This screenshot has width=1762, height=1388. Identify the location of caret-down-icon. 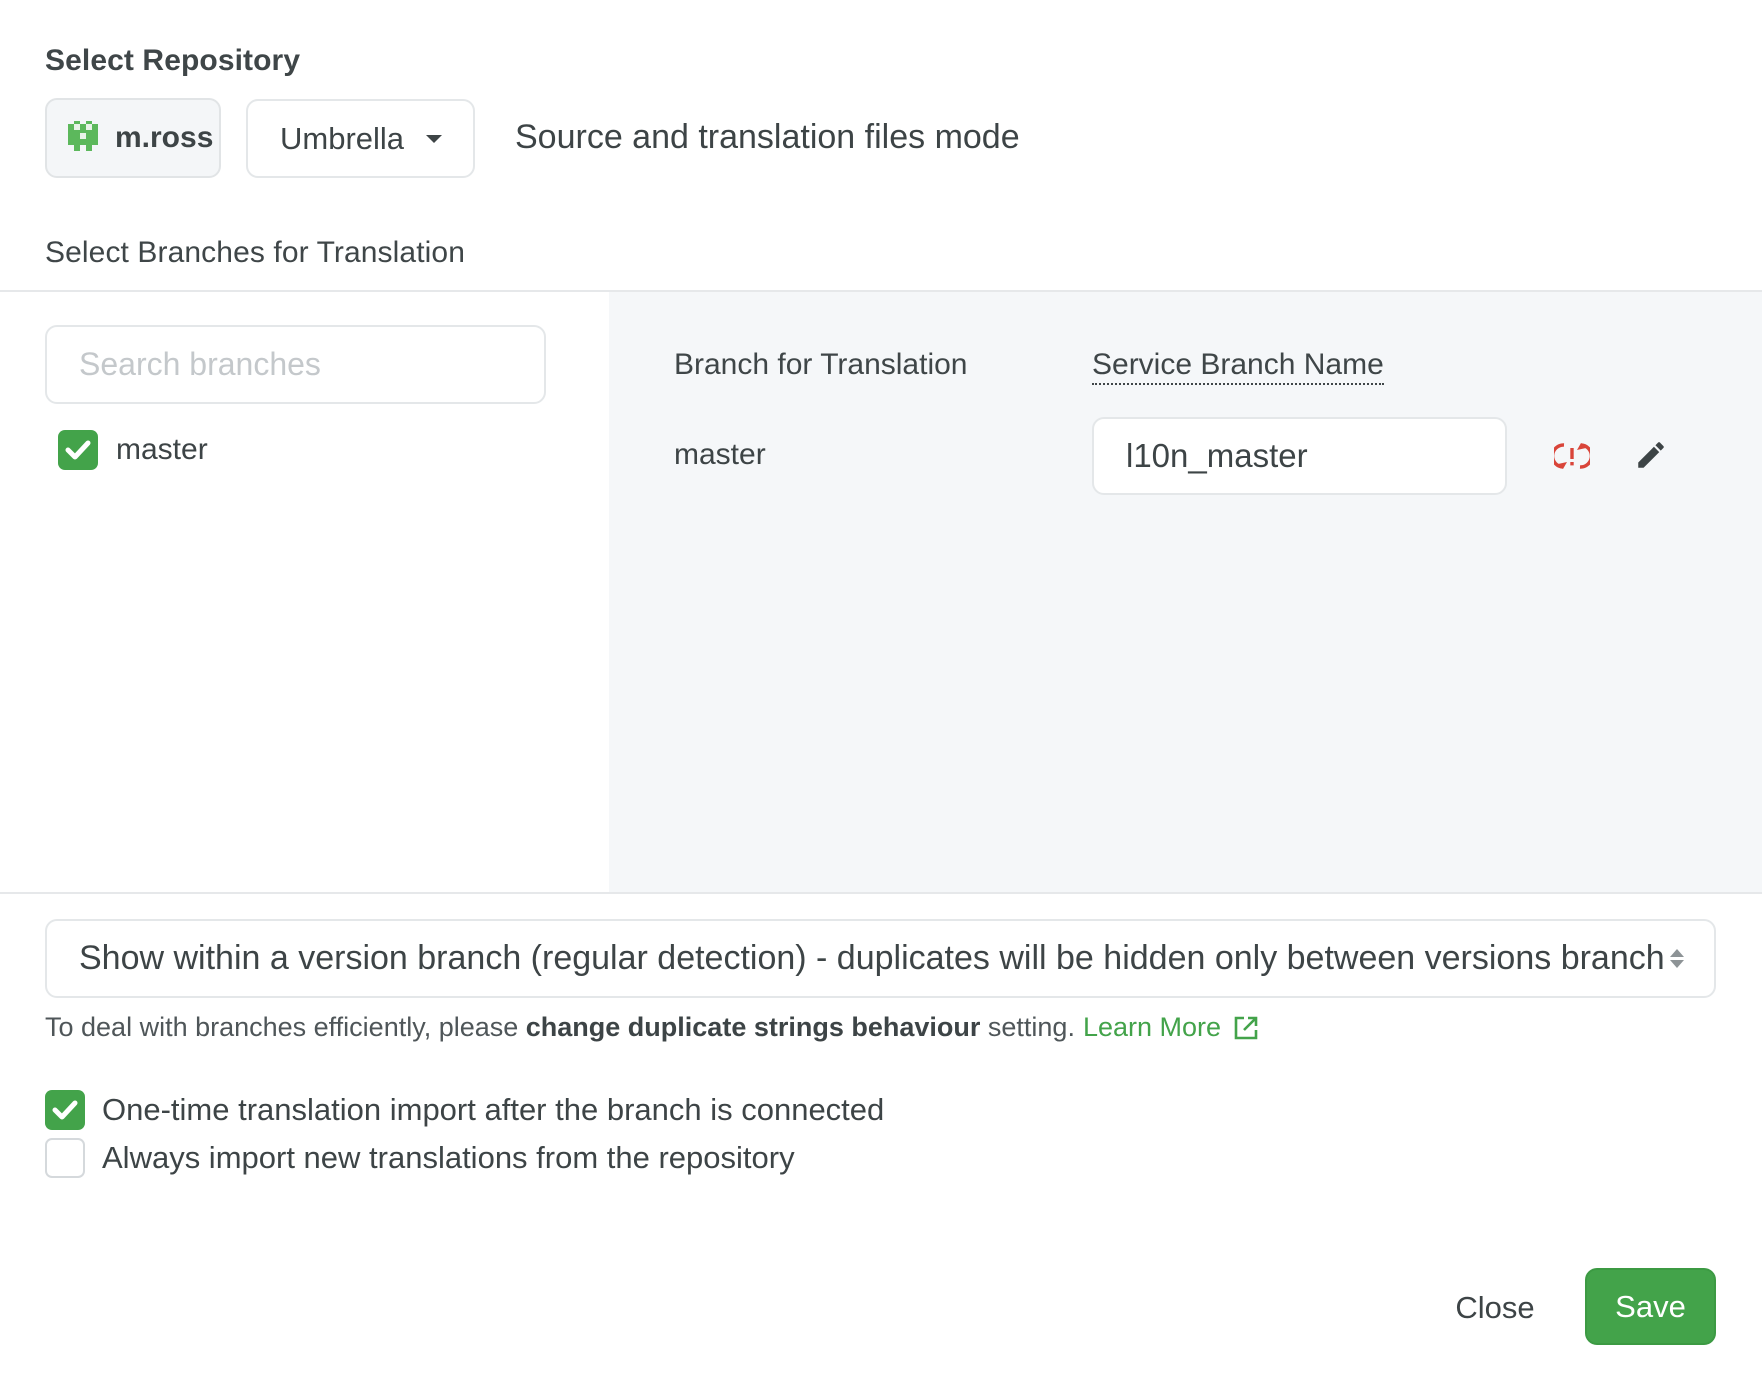
(434, 138).